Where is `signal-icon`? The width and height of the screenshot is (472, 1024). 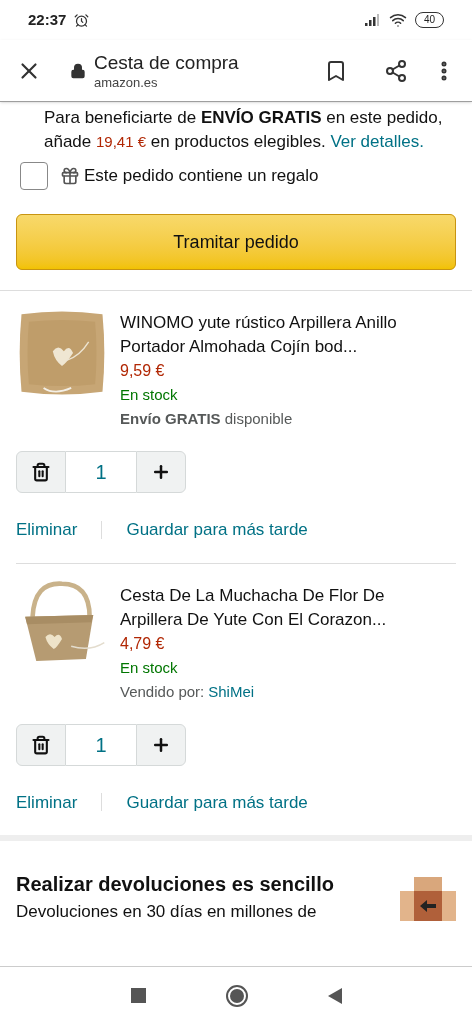 signal-icon is located at coordinates (372, 20).